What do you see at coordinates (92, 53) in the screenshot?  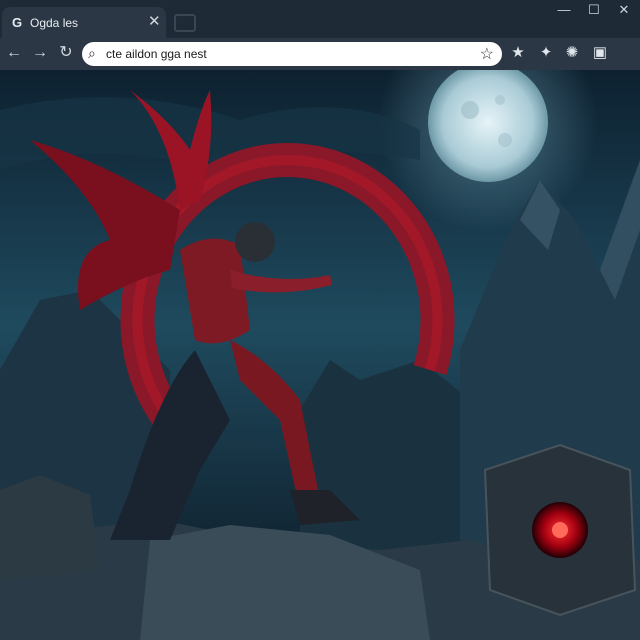 I see `search-icon: ⌕` at bounding box center [92, 53].